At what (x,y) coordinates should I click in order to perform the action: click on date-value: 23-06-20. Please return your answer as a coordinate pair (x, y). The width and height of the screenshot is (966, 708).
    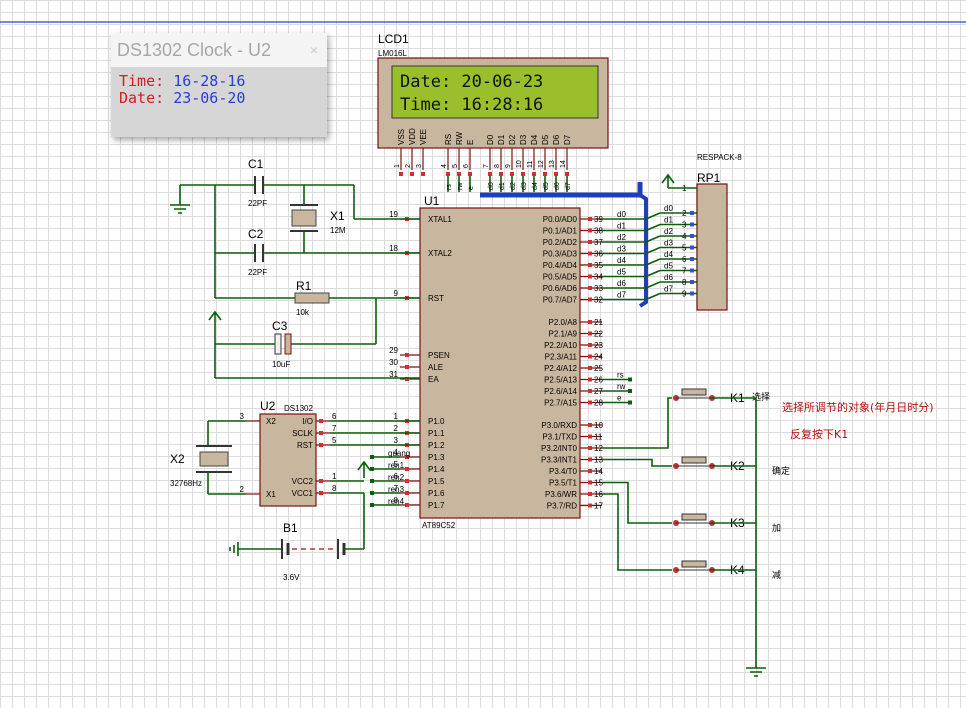
    Looking at the image, I should click on (209, 98).